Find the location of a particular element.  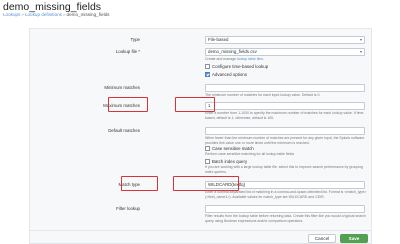

case-sensitive-label: Case sensitive match is located at coordinates (233, 148).